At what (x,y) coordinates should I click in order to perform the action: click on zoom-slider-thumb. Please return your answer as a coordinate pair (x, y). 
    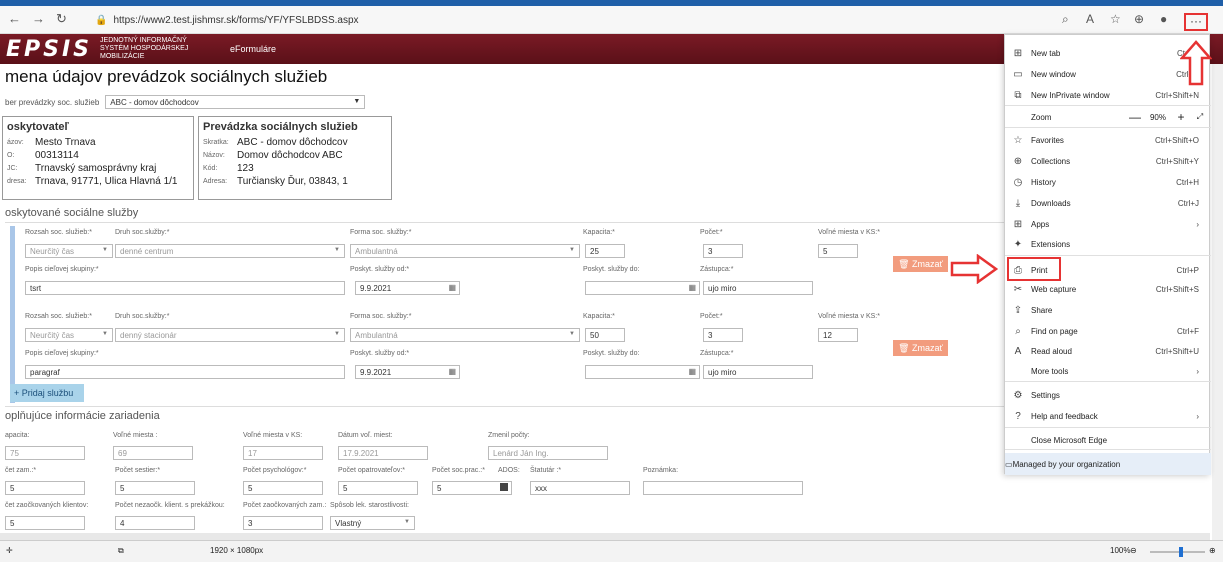
    Looking at the image, I should click on (1181, 552).